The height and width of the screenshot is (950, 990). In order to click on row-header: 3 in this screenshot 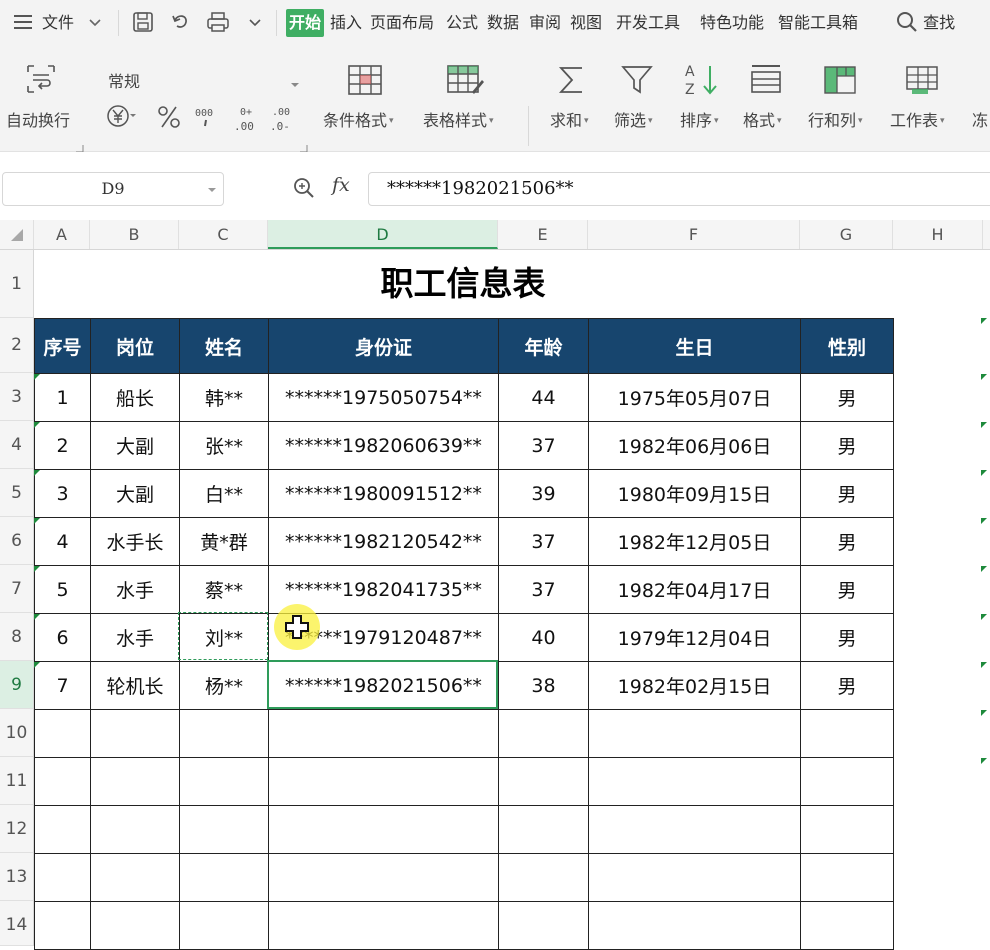, I will do `click(16, 397)`.